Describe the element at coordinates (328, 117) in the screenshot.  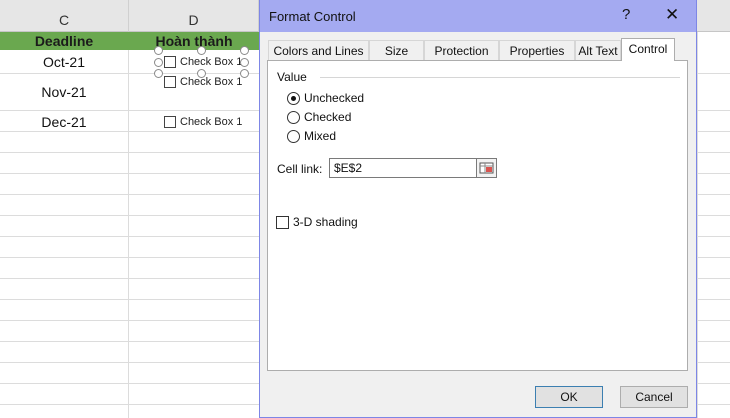
I see `radio-label: Checked` at that location.